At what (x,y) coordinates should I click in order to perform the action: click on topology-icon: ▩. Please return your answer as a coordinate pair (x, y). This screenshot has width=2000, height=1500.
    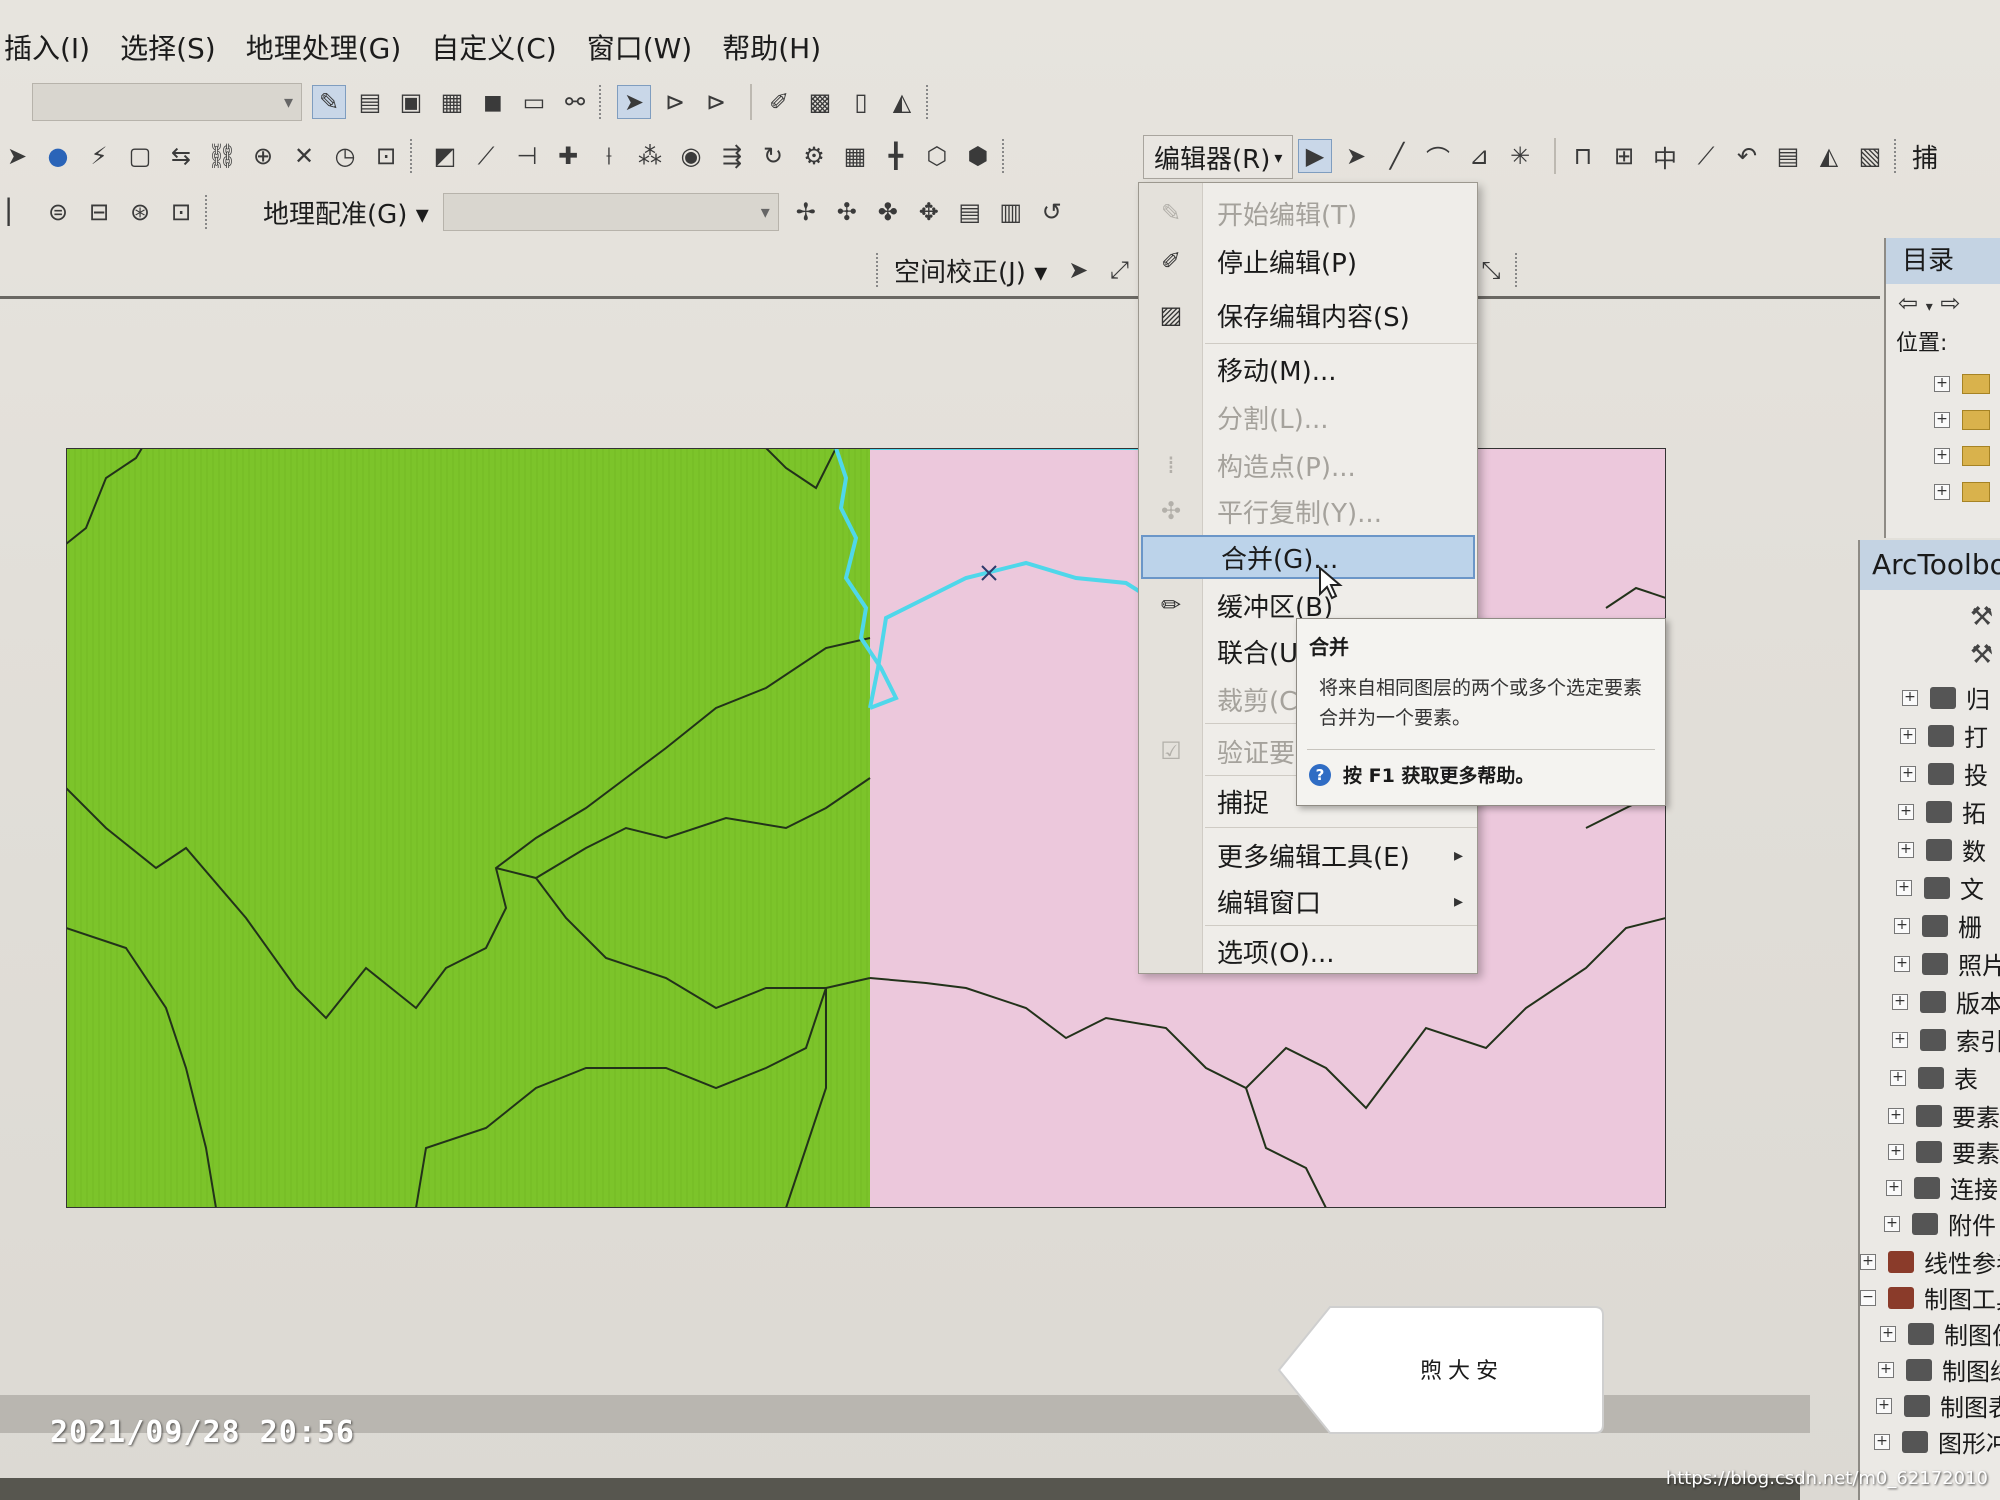
    Looking at the image, I should click on (820, 102).